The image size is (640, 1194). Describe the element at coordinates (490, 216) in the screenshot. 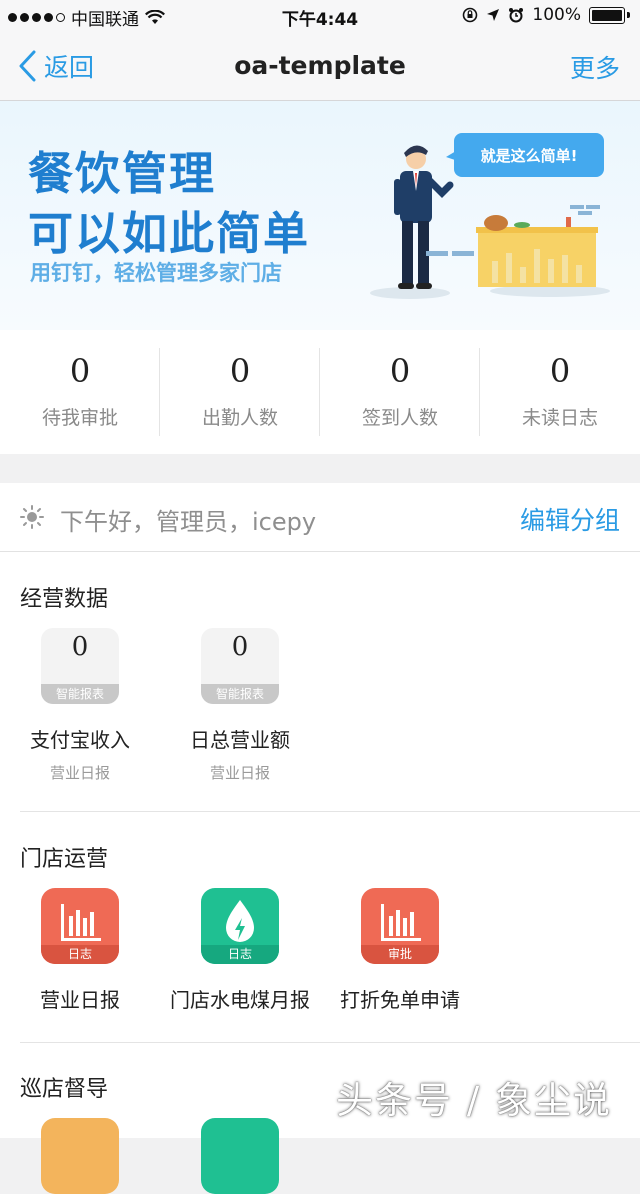

I see `banner-illustration: 就是这么简单!` at that location.